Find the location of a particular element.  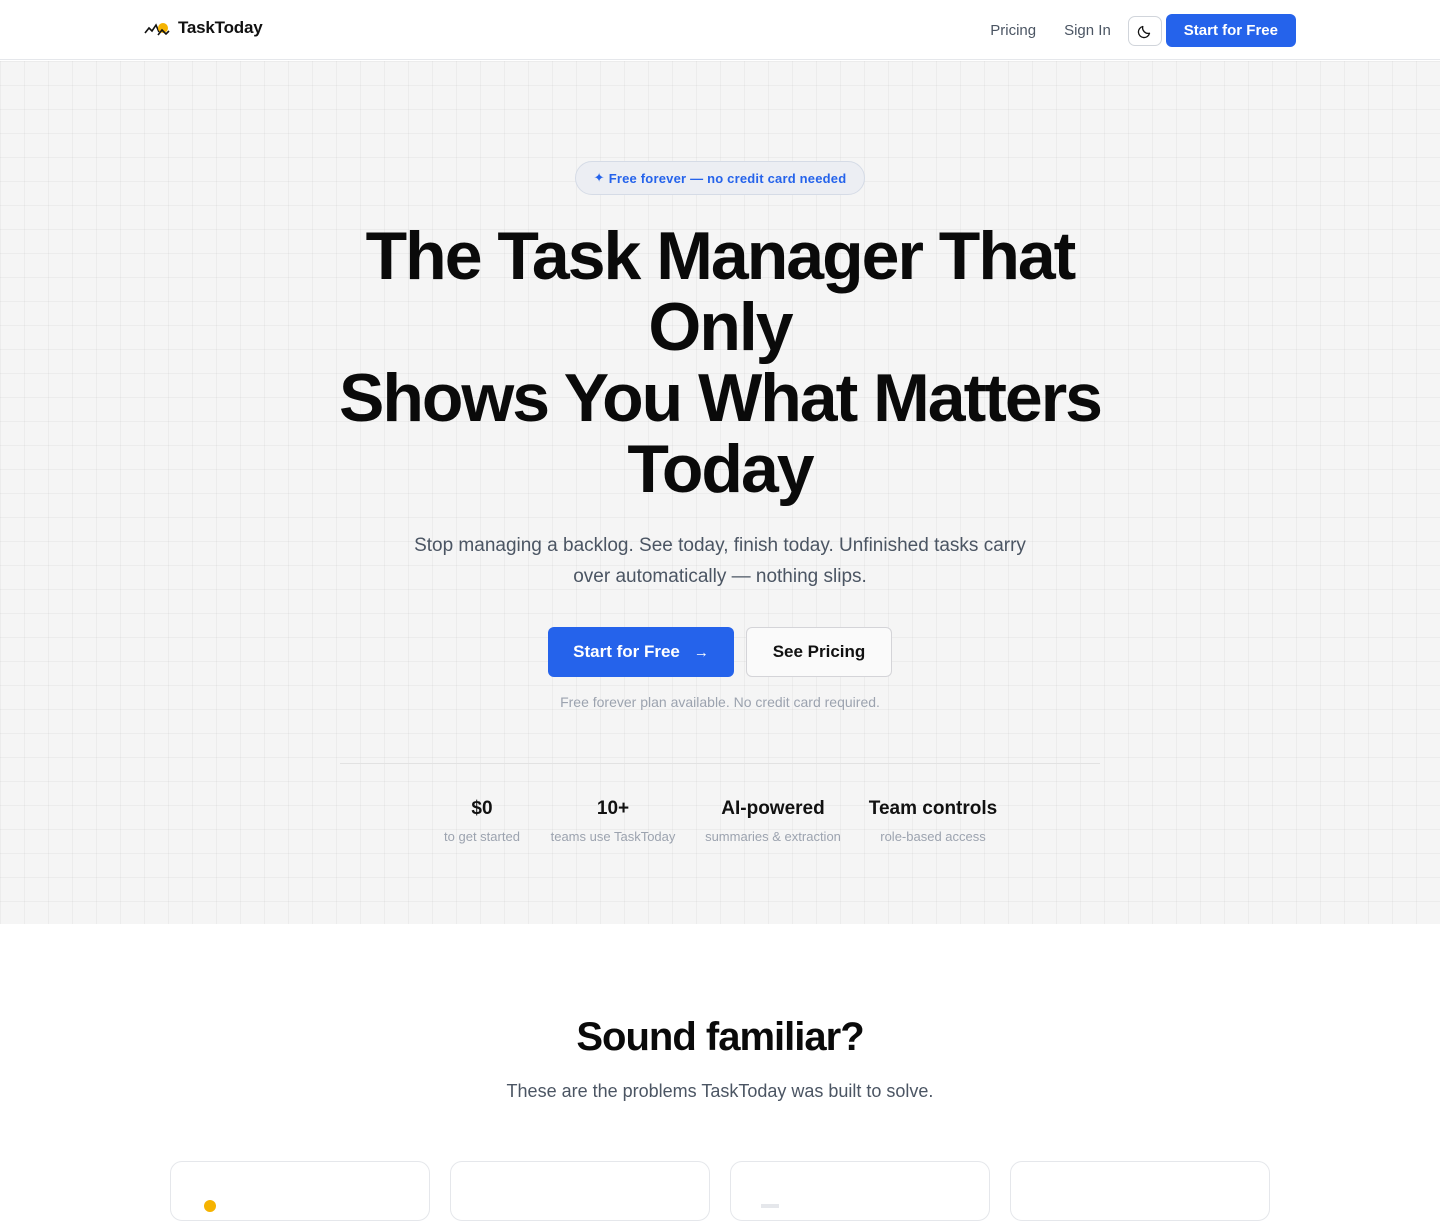

headline-line: Only is located at coordinates (720, 327).